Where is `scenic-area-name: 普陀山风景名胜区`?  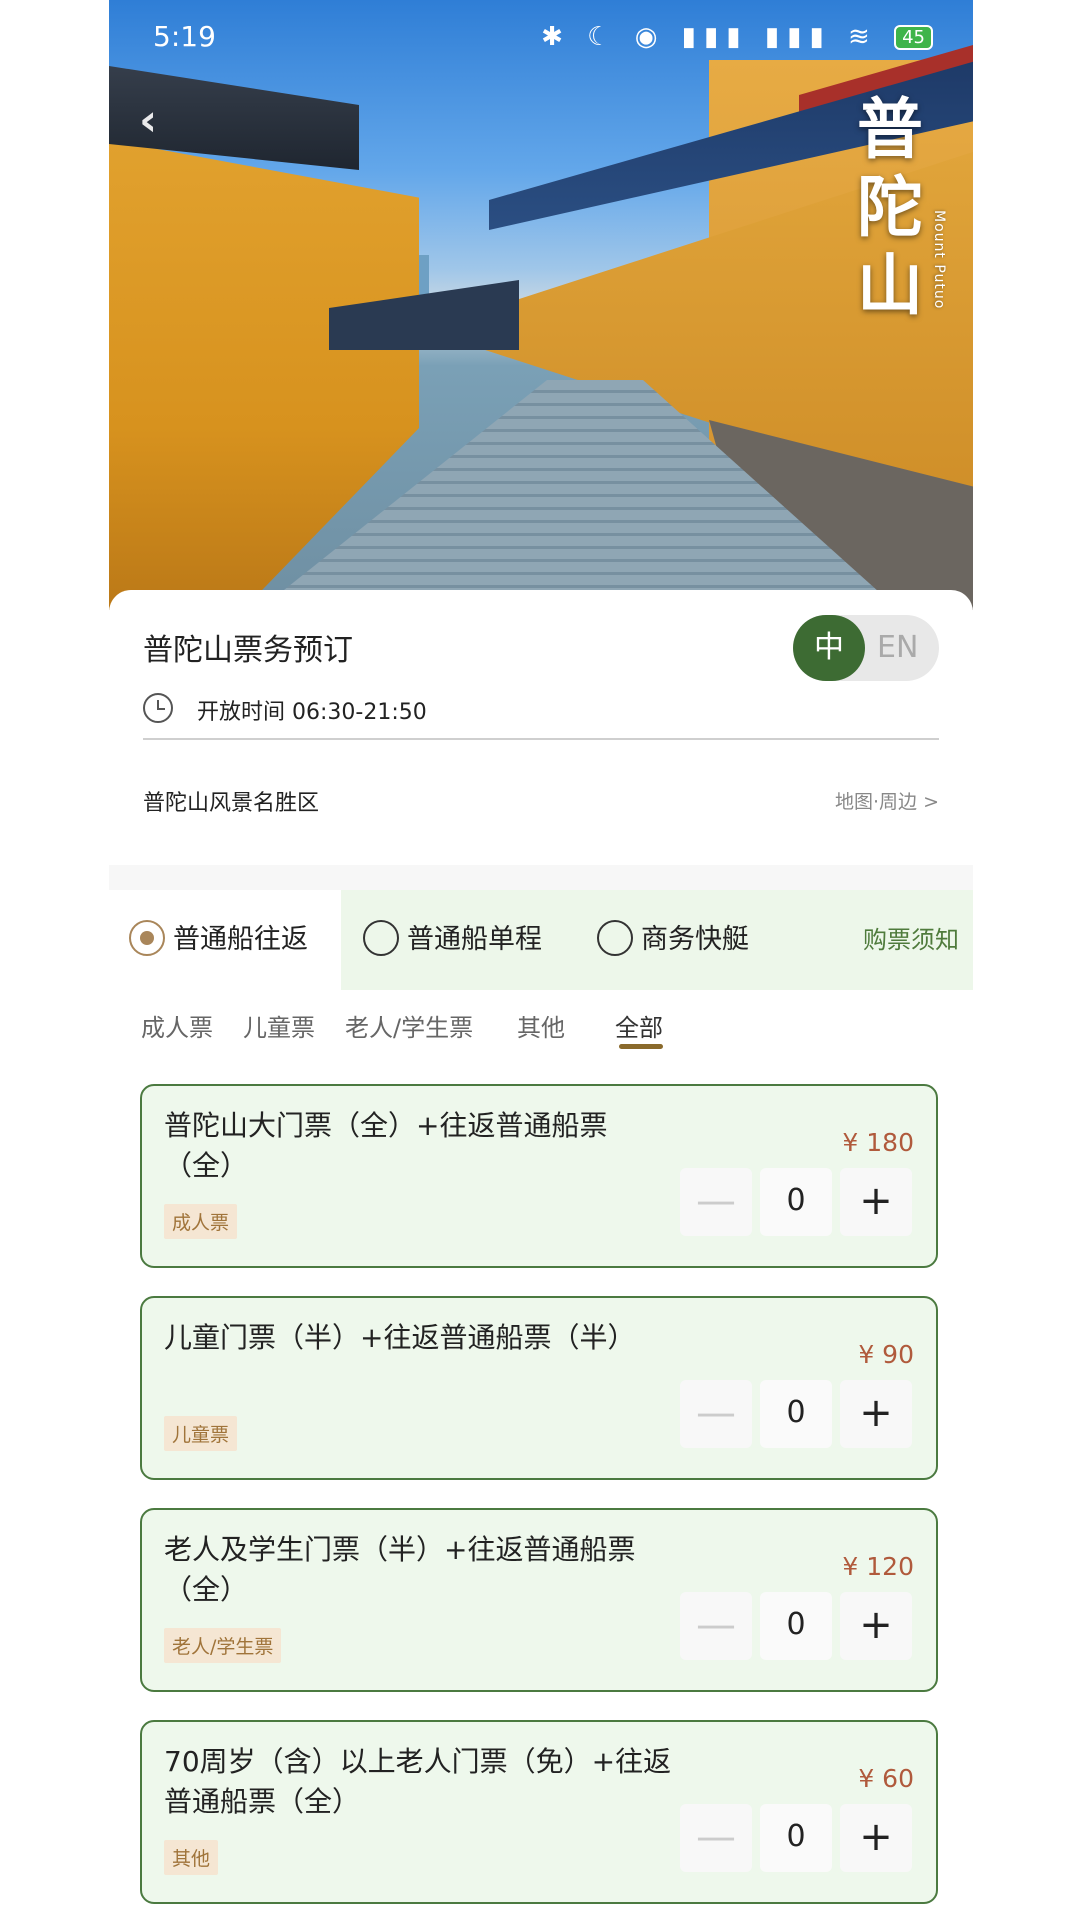
scenic-area-name: 普陀山风景名胜区 is located at coordinates (231, 803).